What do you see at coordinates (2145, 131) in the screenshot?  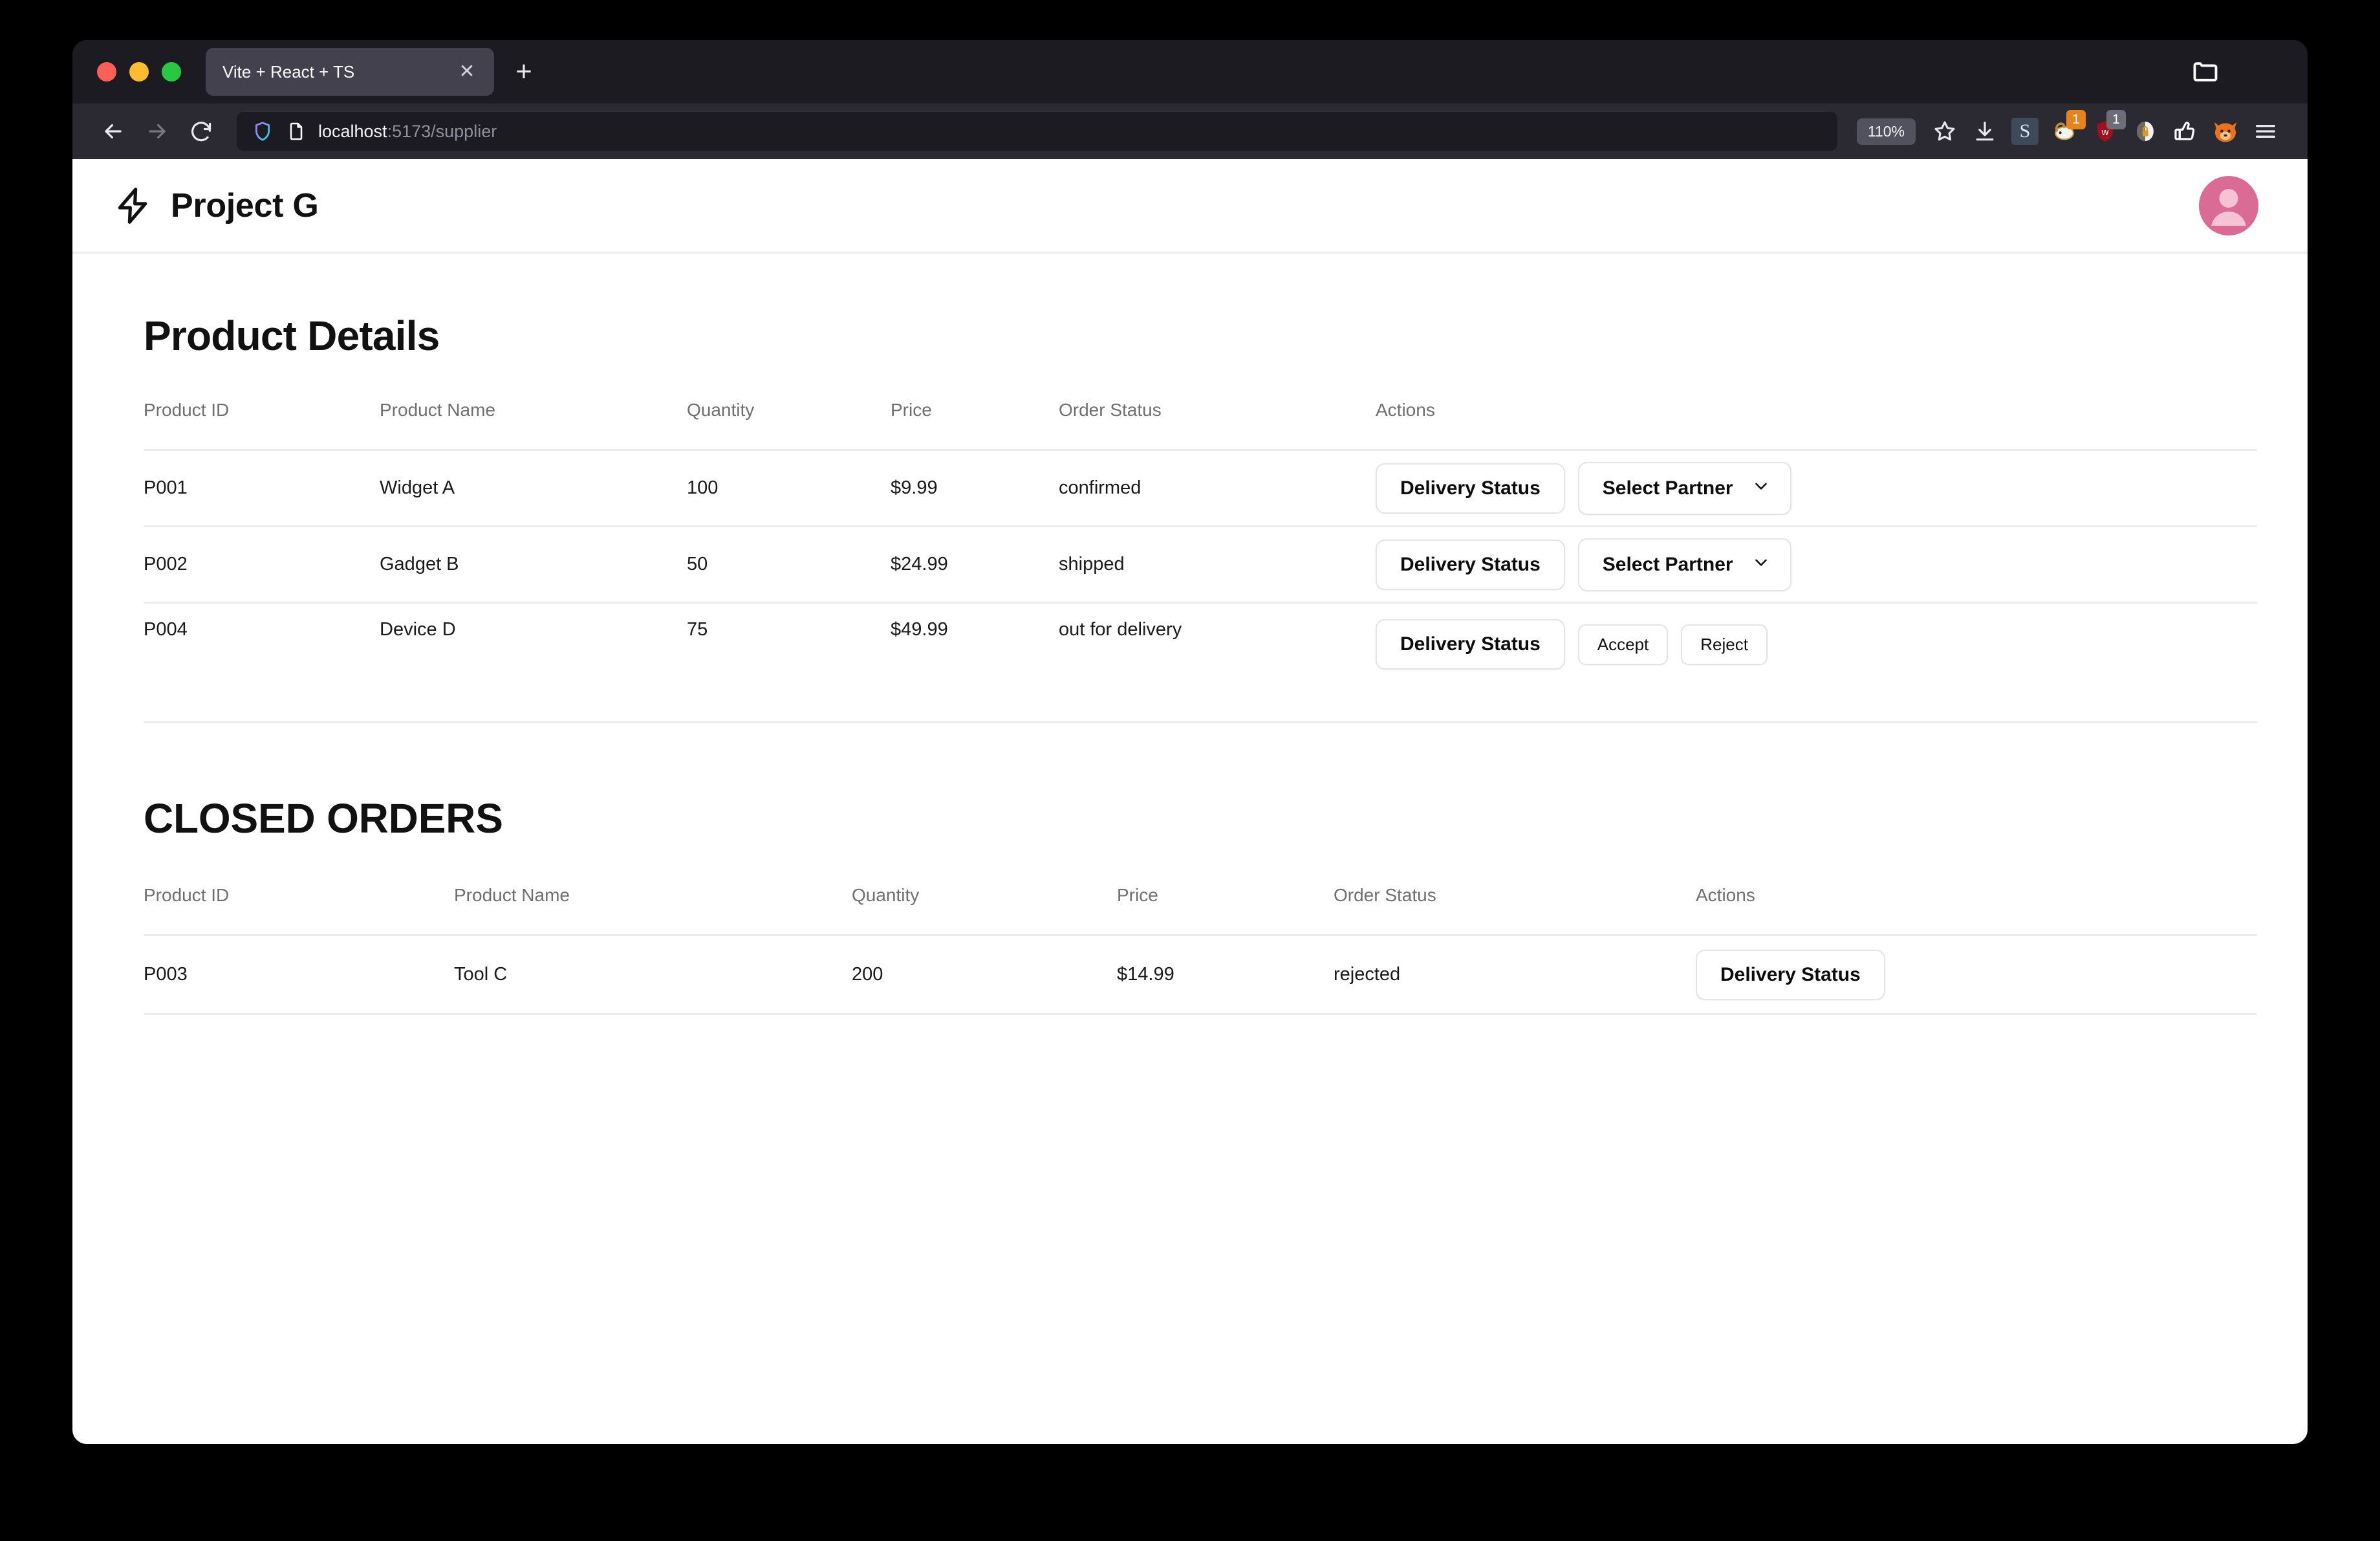 I see `extension-lock-icon` at bounding box center [2145, 131].